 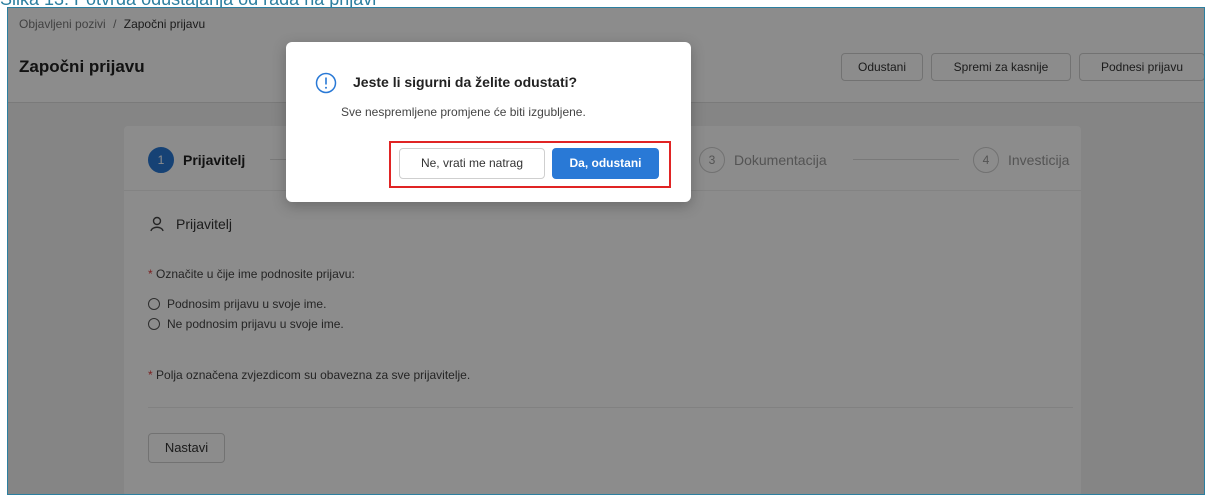 What do you see at coordinates (472, 163) in the screenshot?
I see `go-back-button: Ne, vrati me natrag` at bounding box center [472, 163].